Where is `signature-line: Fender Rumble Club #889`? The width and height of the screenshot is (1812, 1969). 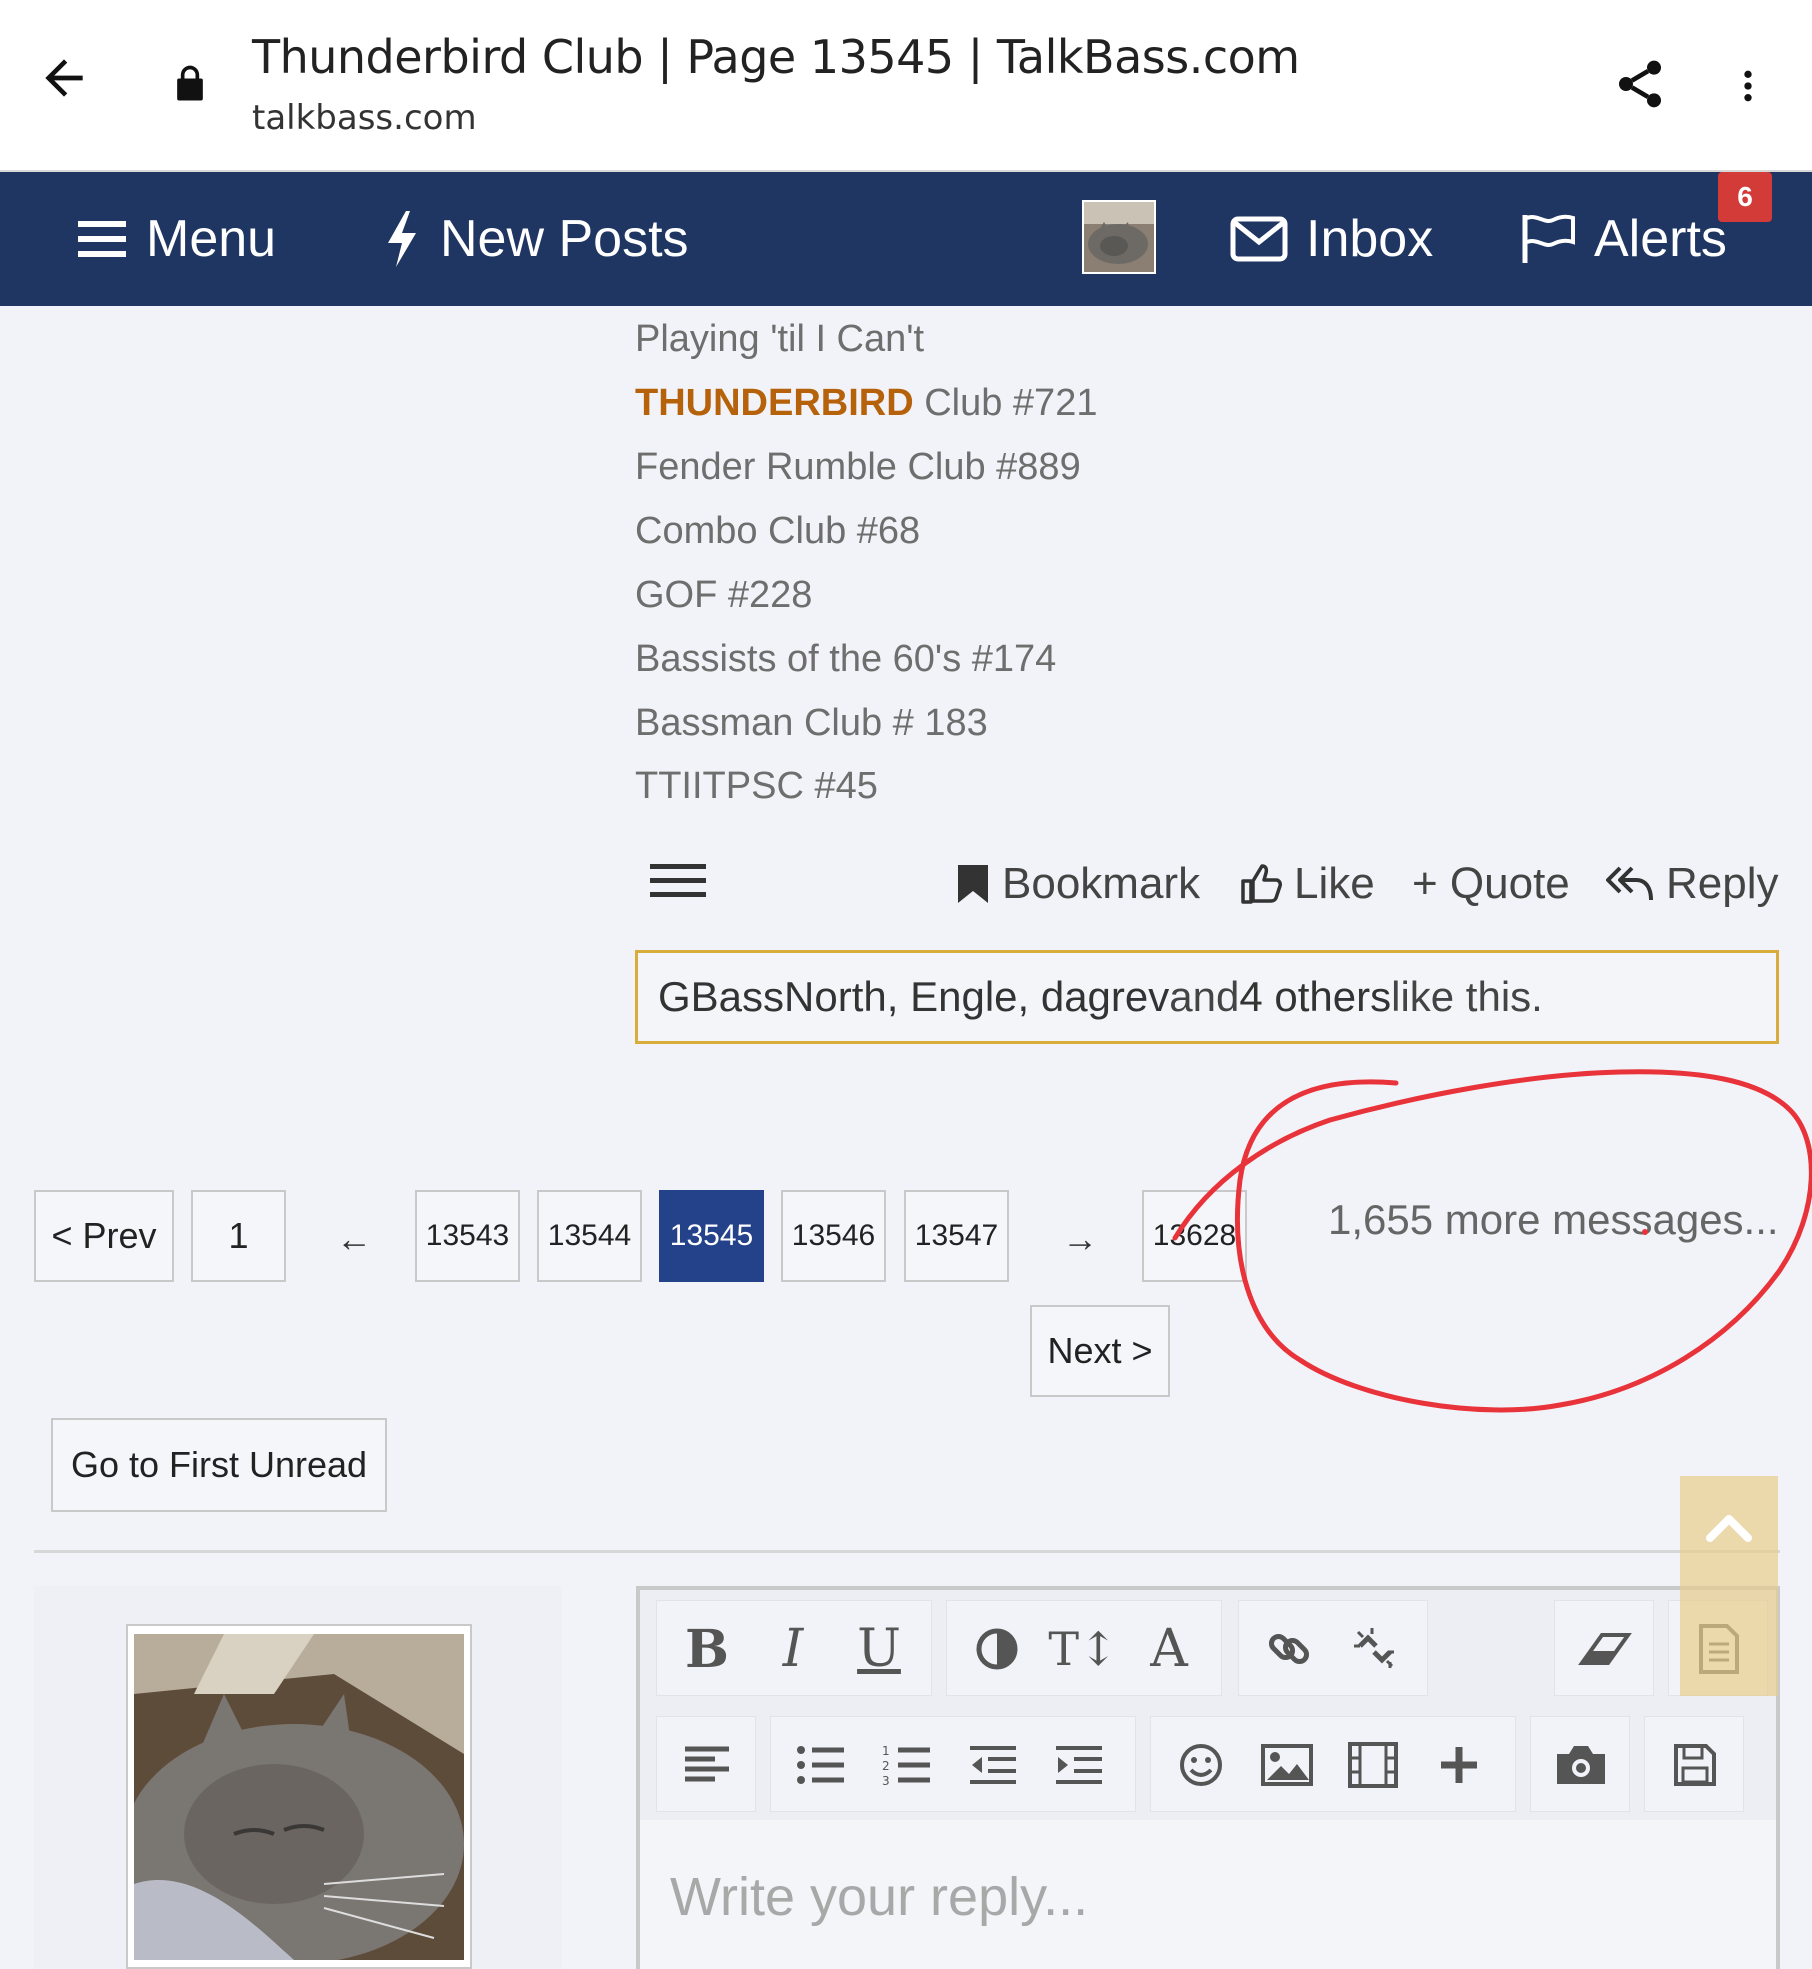 signature-line: Fender Rumble Club #889 is located at coordinates (858, 467).